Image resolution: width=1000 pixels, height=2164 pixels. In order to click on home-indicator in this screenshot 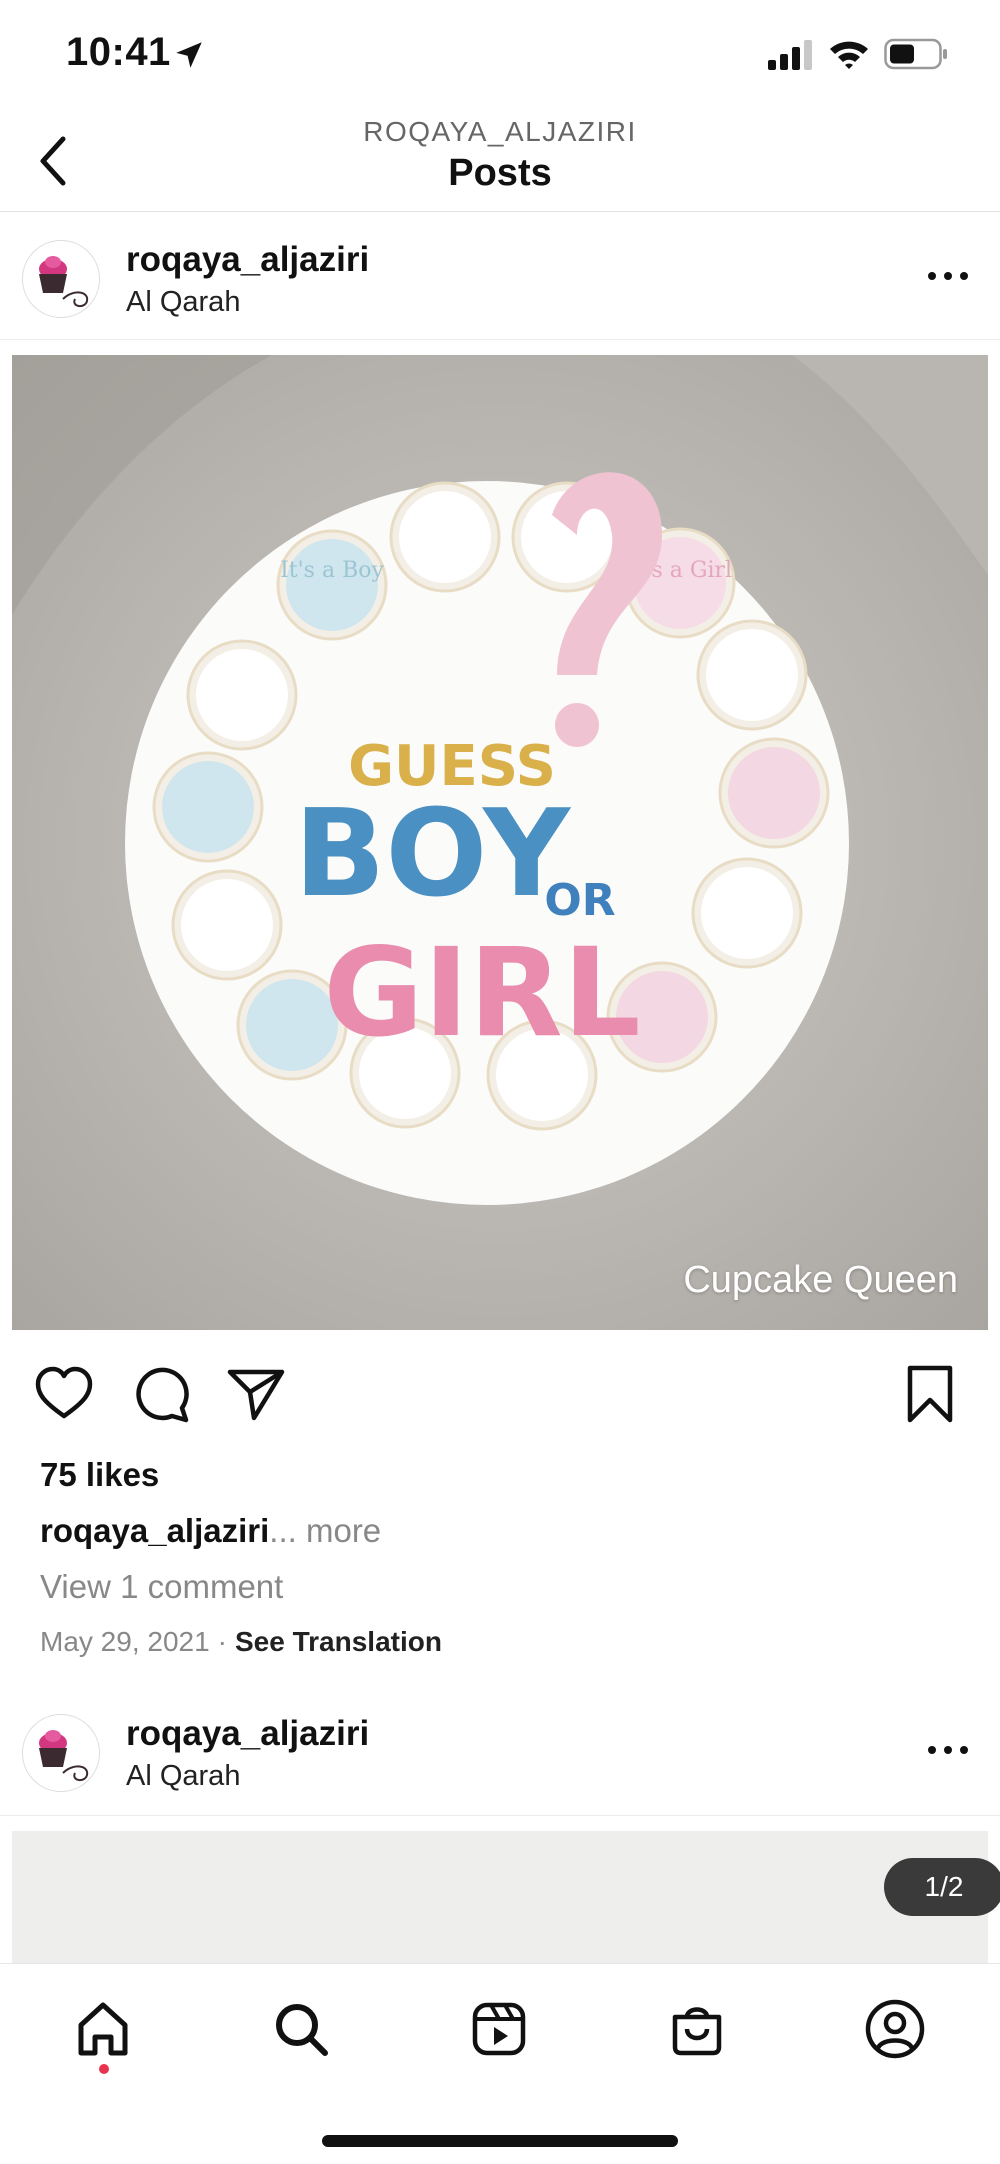, I will do `click(500, 2141)`.